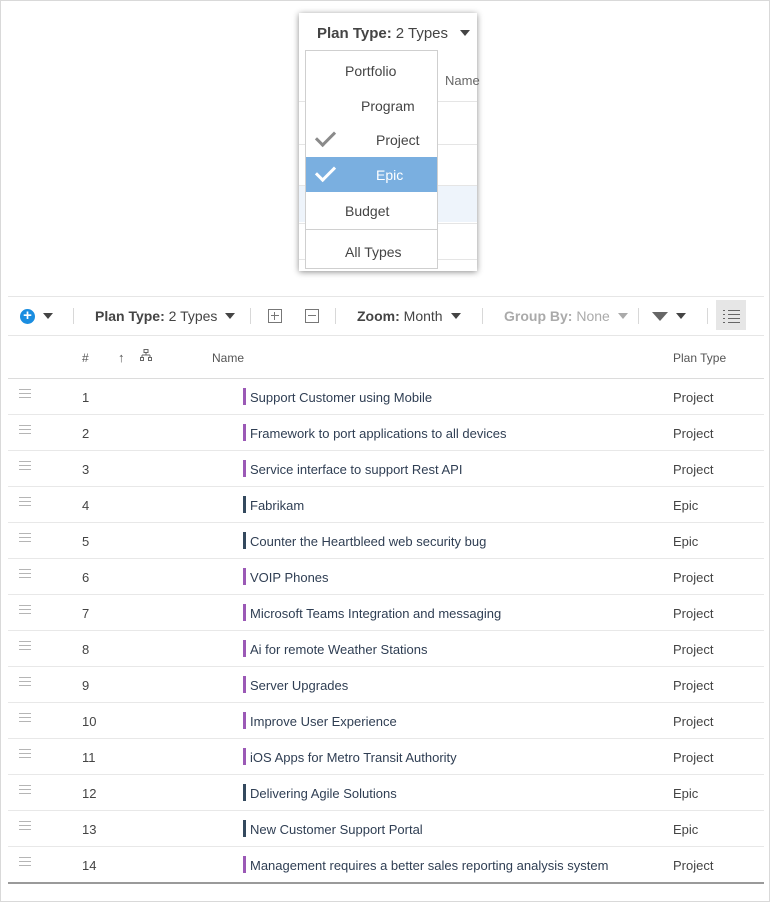  I want to click on table-row: 13 New Customer Support Portal Epic, so click(386, 829).